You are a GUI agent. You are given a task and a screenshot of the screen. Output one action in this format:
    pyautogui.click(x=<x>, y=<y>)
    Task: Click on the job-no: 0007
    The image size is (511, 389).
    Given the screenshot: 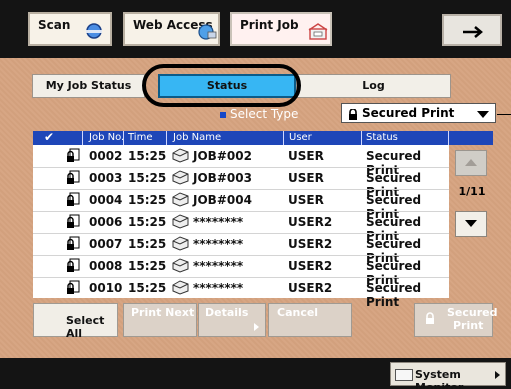 What is the action you would take?
    pyautogui.click(x=106, y=244)
    